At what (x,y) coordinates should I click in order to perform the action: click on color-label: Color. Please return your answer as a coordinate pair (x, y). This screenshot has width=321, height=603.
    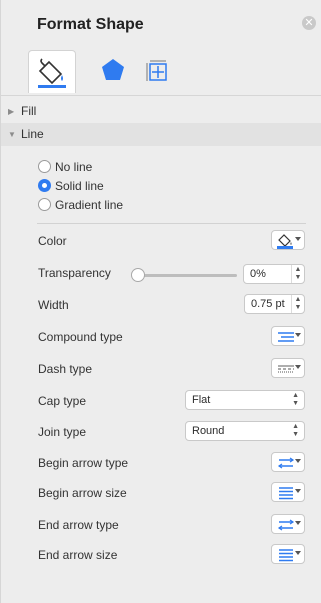
    Looking at the image, I should click on (52, 241).